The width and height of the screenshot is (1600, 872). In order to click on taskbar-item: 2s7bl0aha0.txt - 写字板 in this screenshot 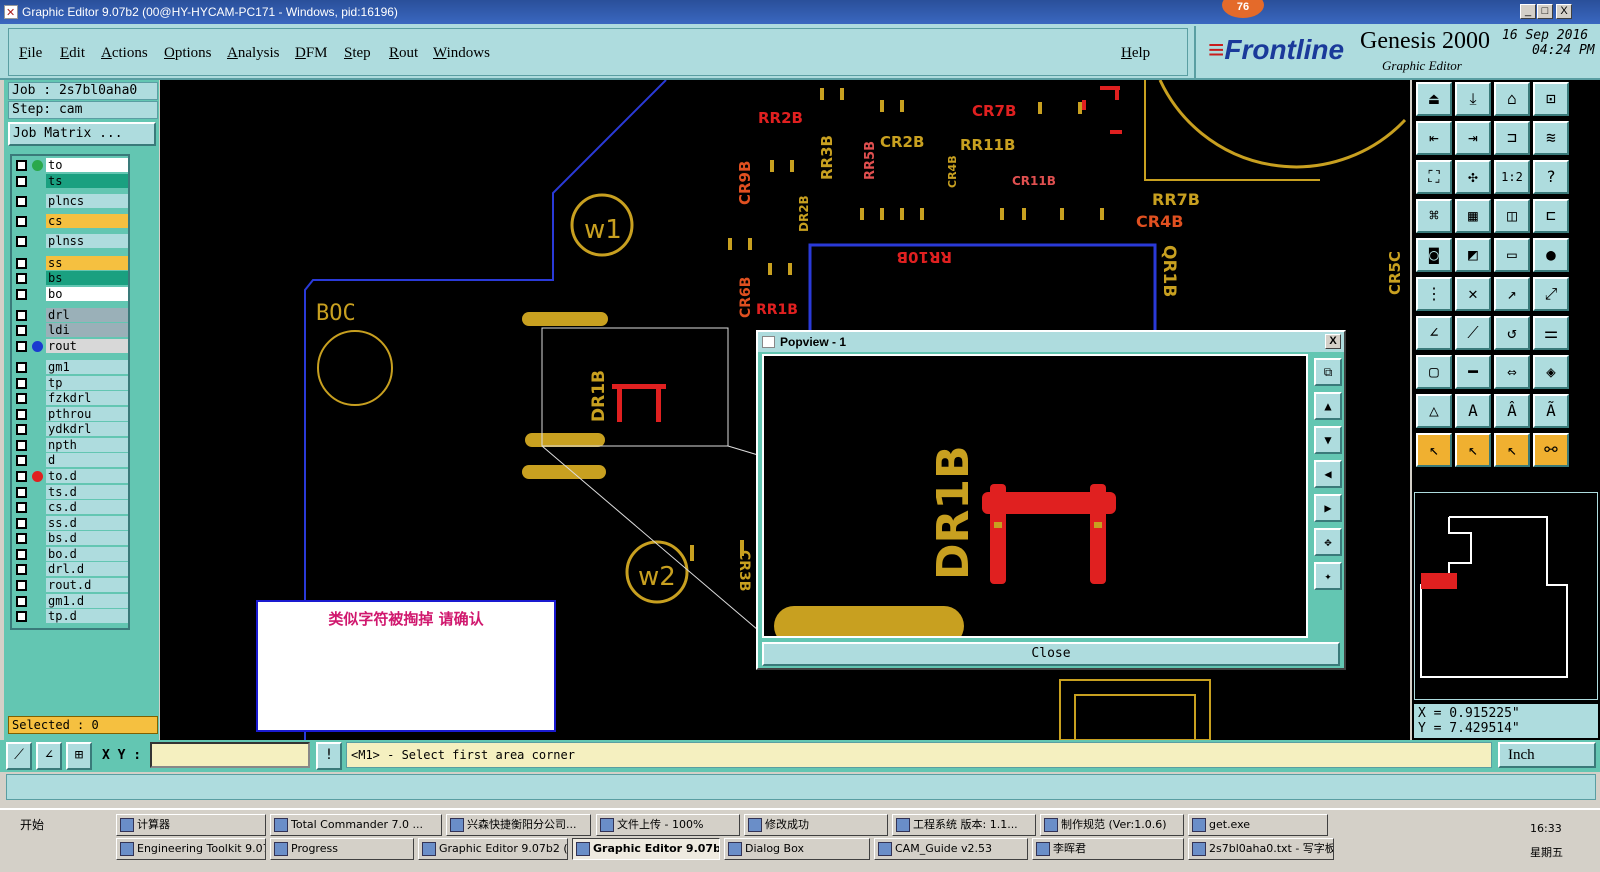, I will do `click(1261, 849)`.